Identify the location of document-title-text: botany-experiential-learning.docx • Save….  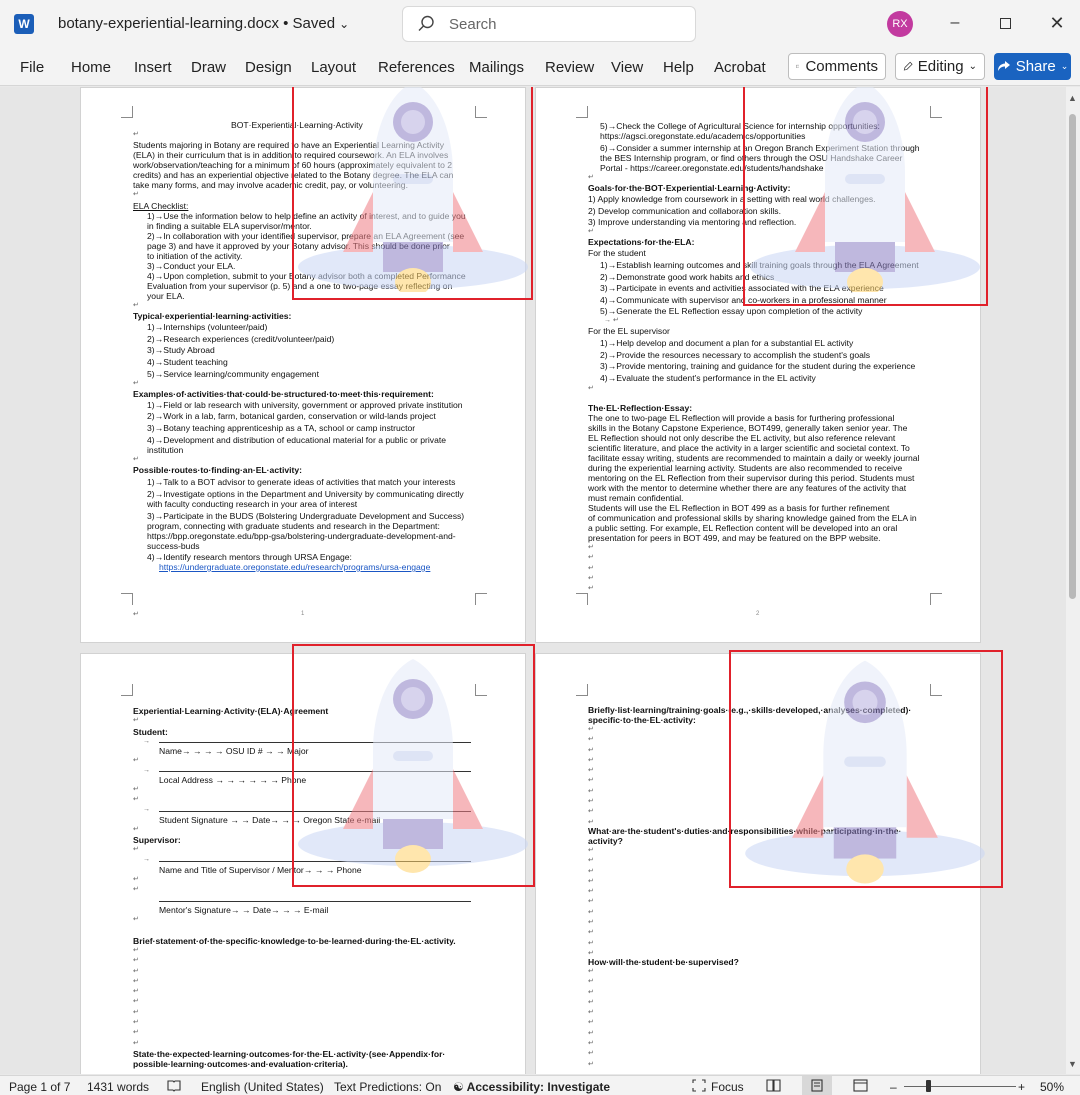
(197, 23).